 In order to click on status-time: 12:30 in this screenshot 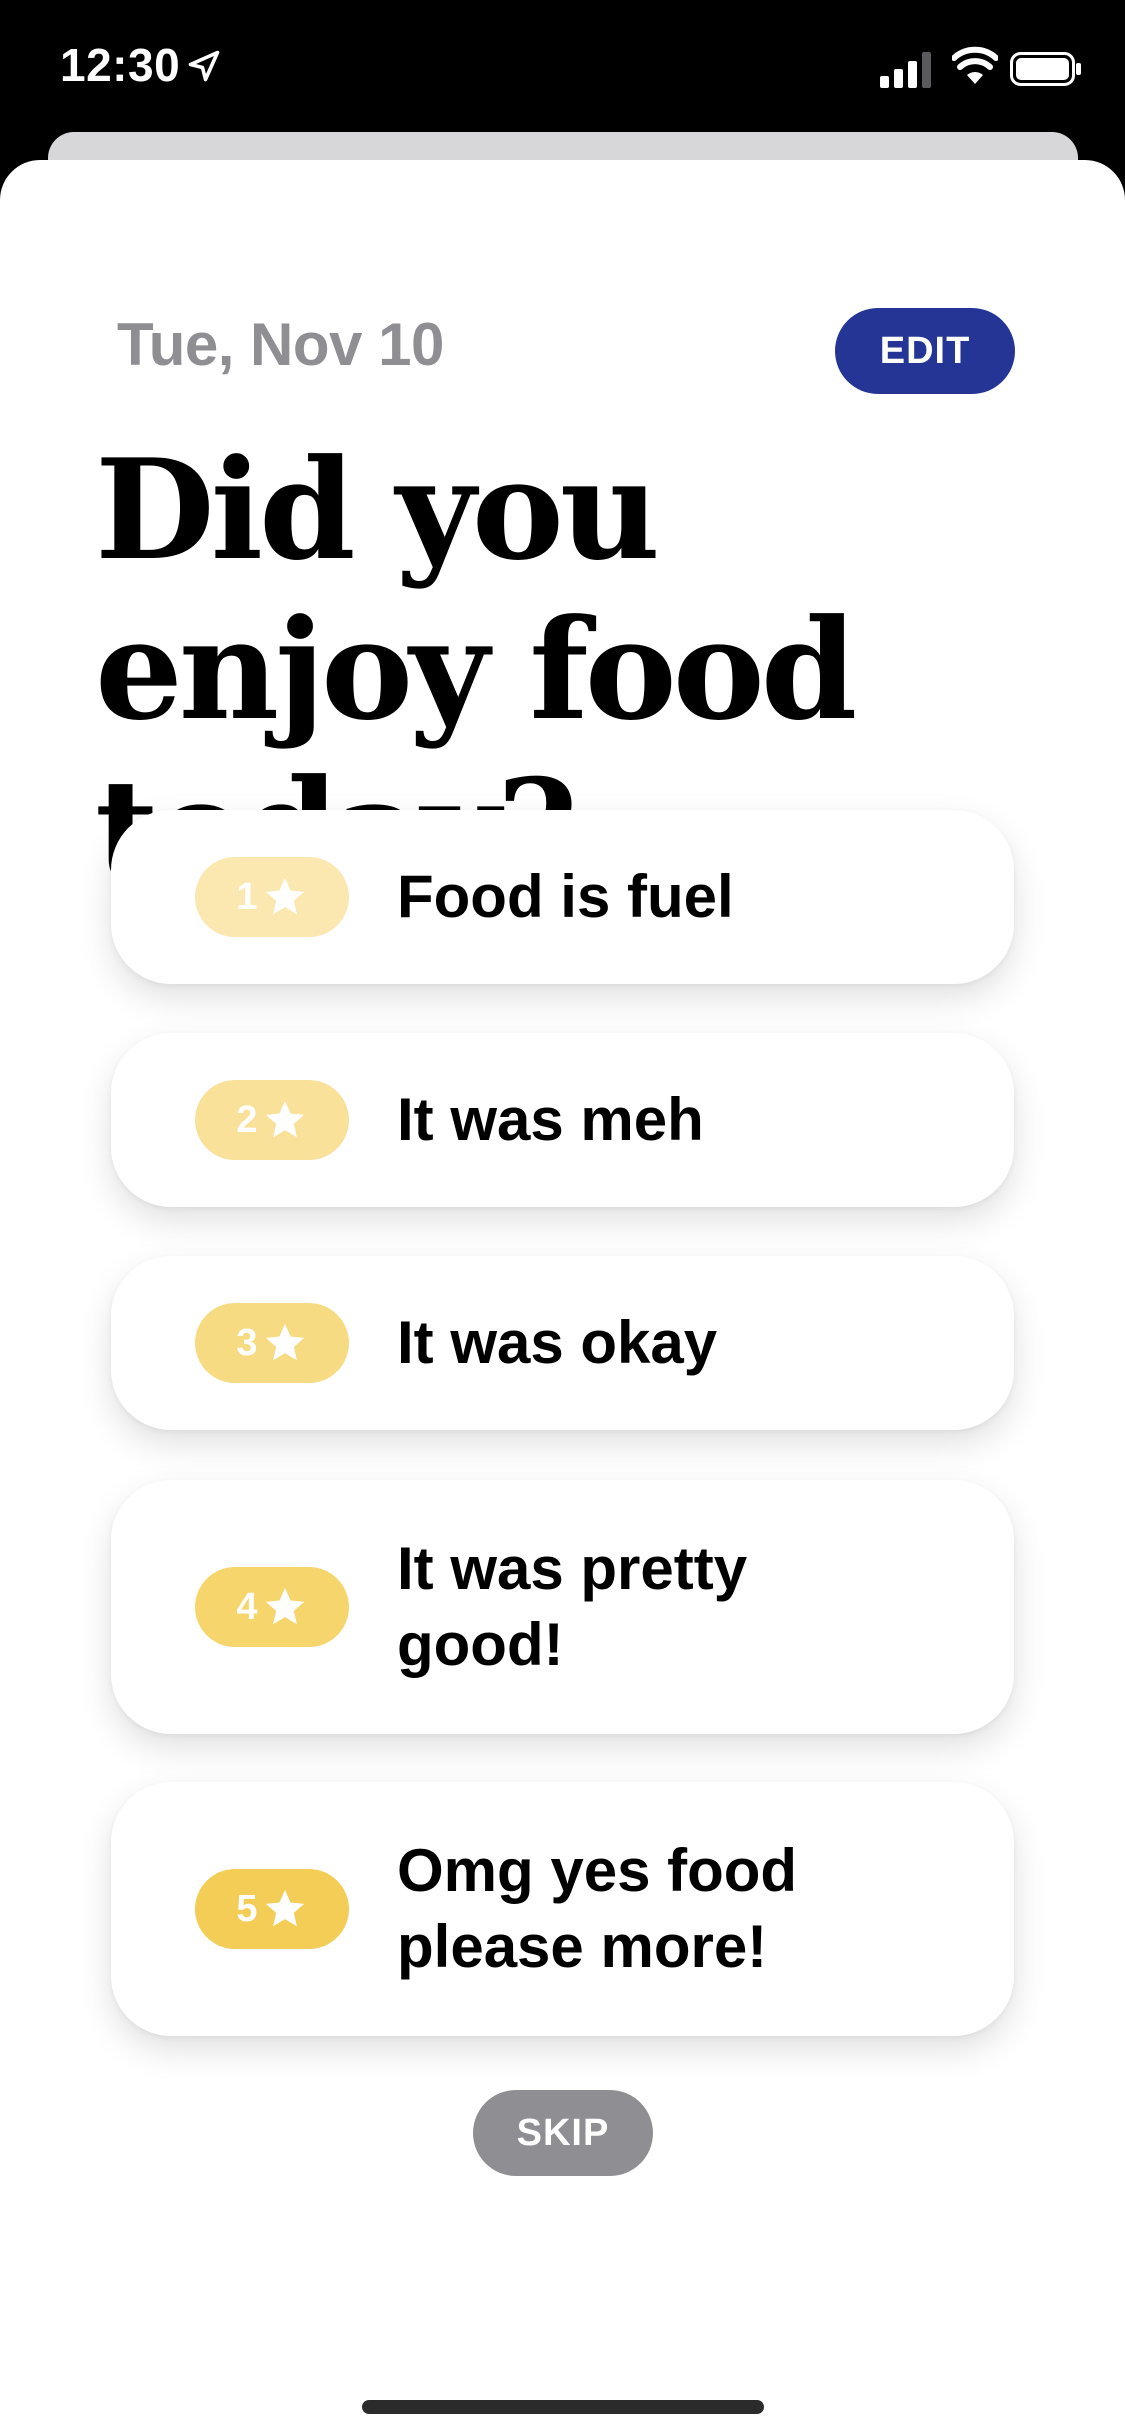, I will do `click(120, 65)`.